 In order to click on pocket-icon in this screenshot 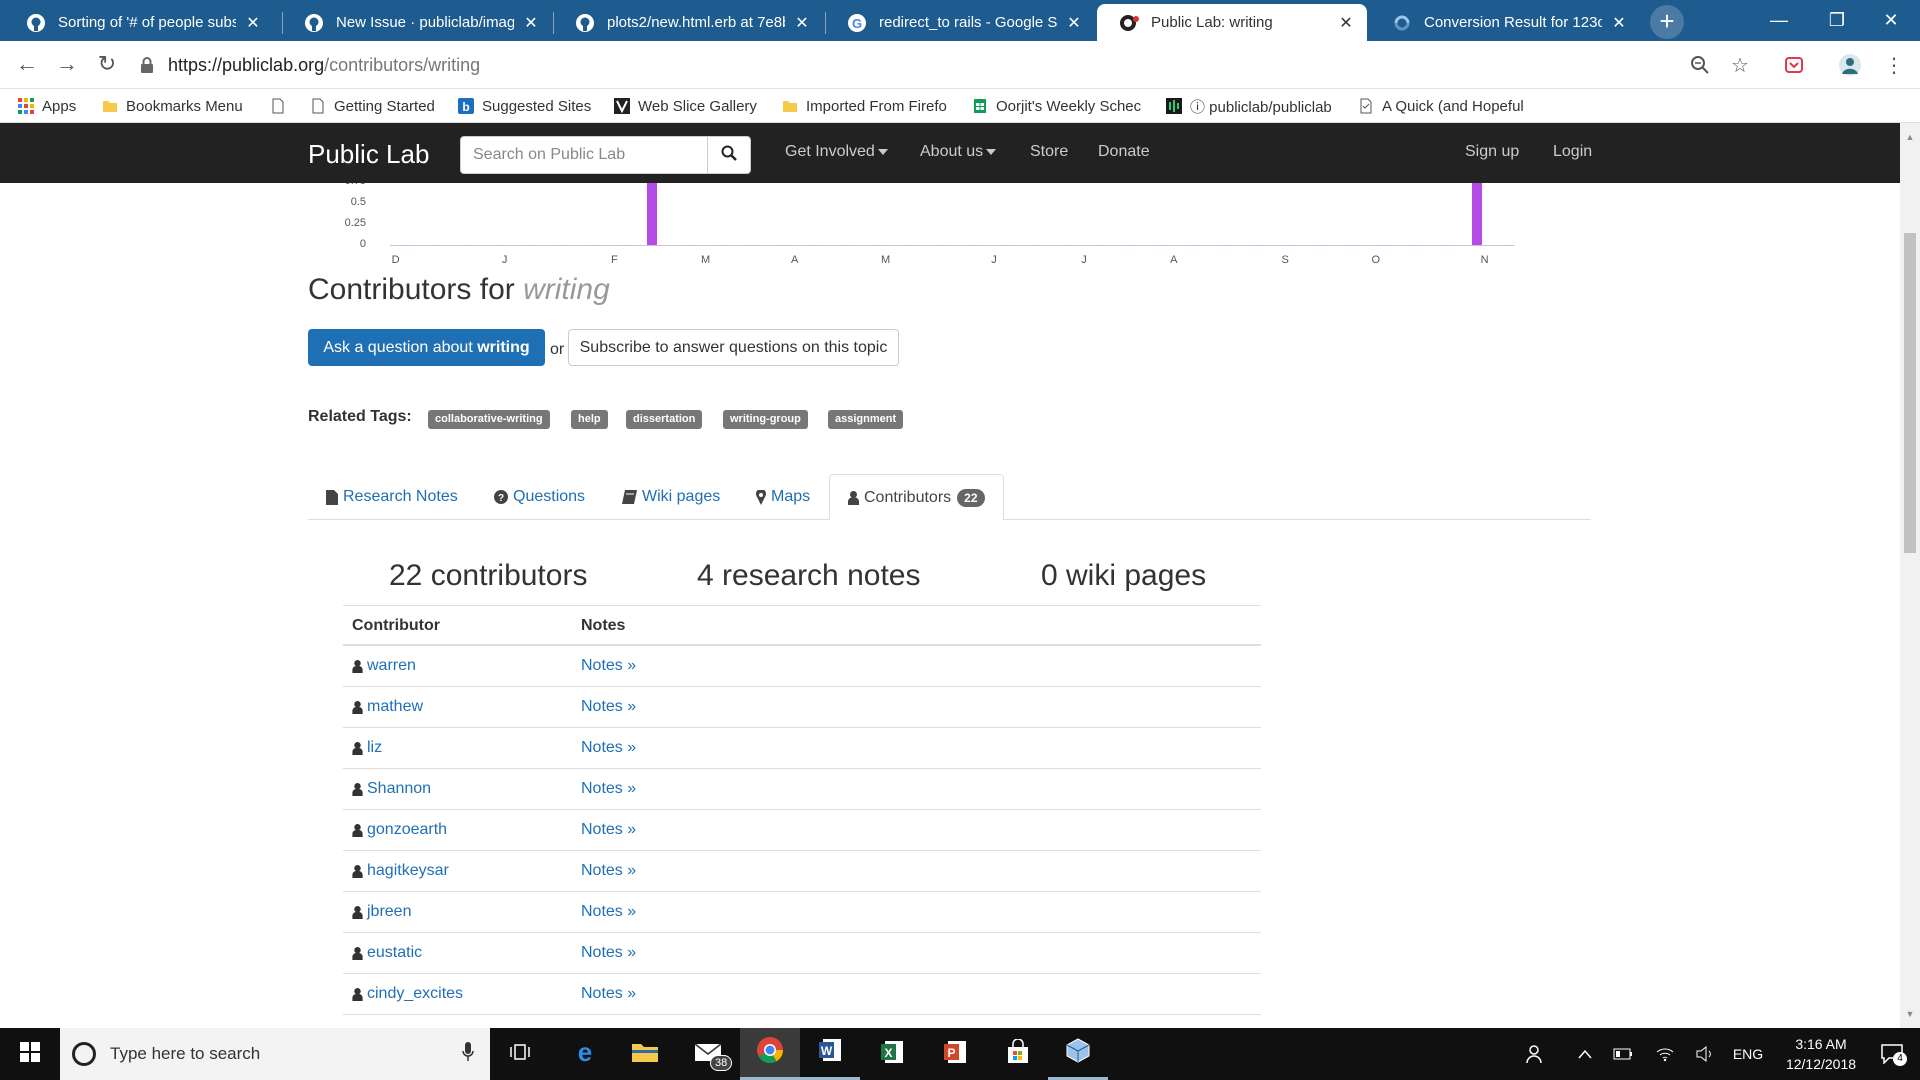, I will do `click(1794, 65)`.